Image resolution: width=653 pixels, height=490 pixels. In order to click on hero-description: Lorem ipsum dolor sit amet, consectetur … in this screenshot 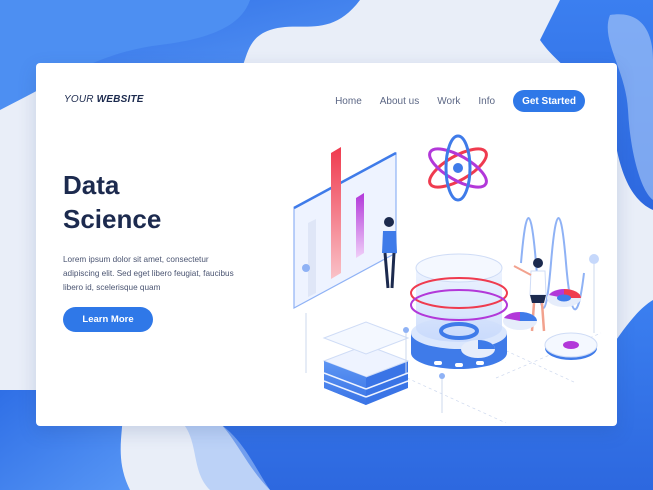, I will do `click(148, 273)`.